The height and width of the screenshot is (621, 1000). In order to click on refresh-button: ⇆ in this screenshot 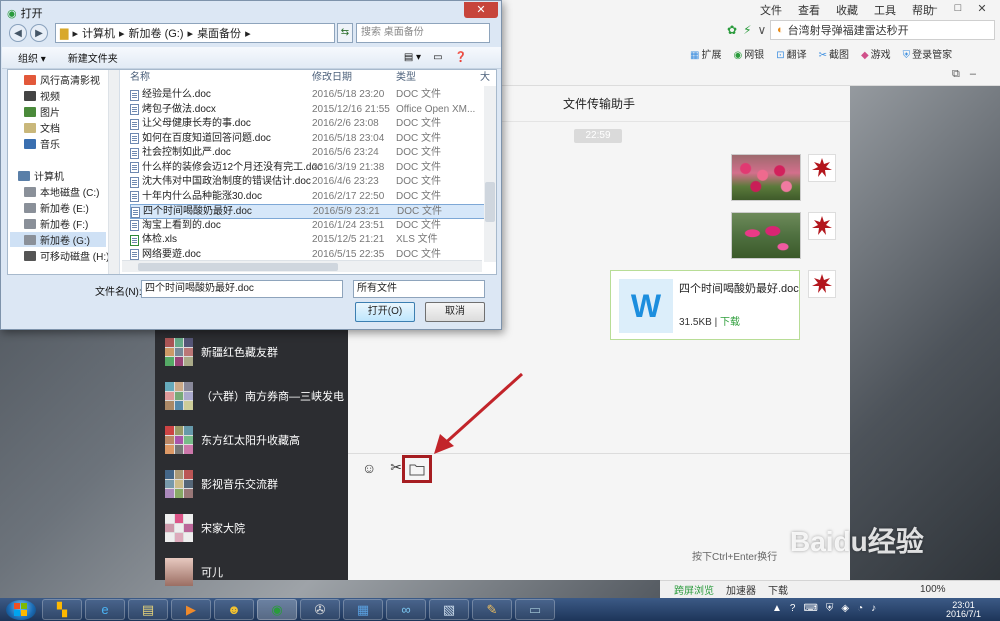, I will do `click(345, 33)`.